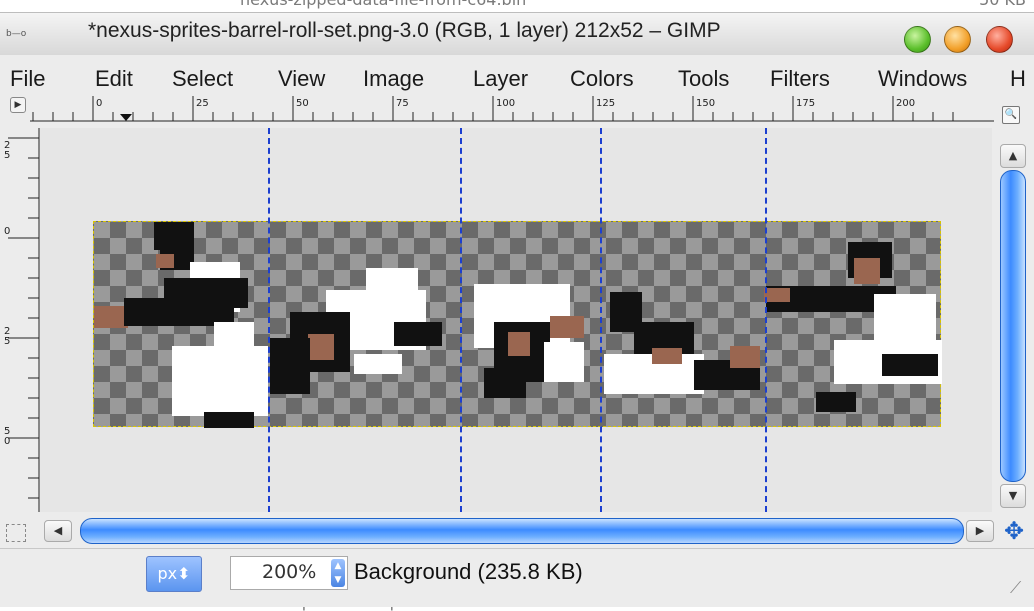  I want to click on maximize-button, so click(957, 39).